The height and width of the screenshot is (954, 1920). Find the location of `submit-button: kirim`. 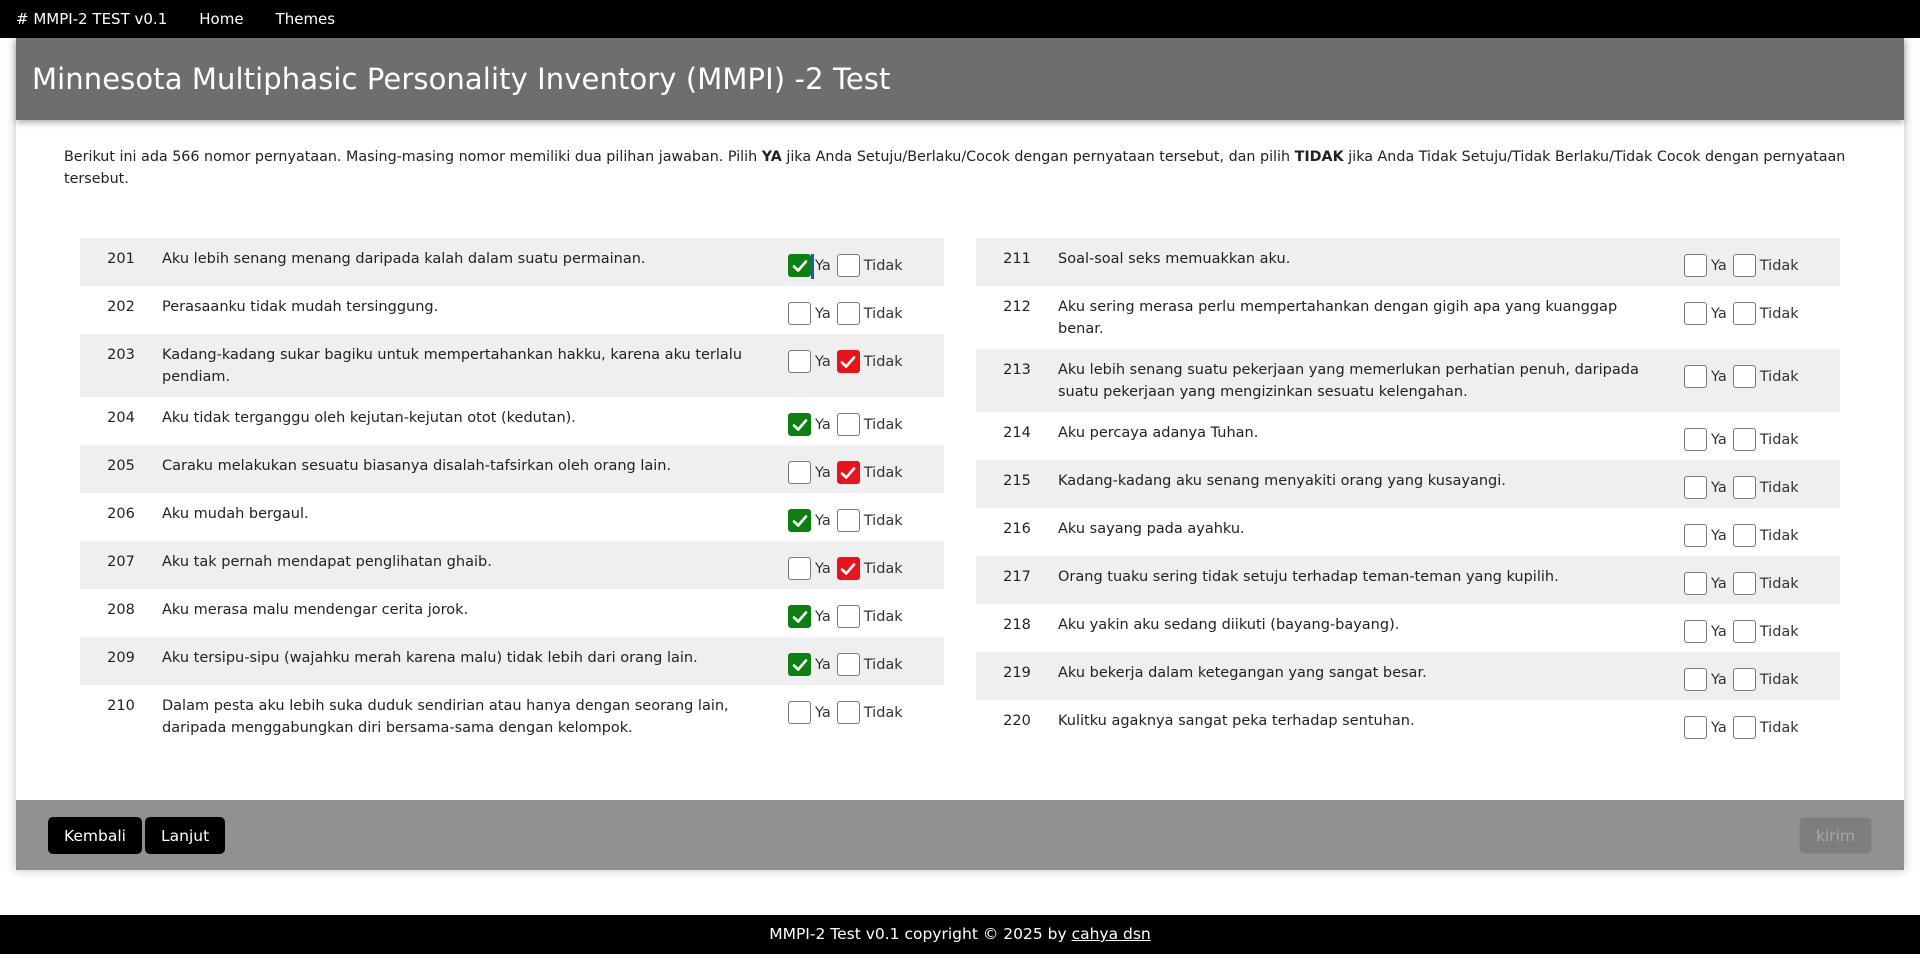

submit-button: kirim is located at coordinates (1835, 835).